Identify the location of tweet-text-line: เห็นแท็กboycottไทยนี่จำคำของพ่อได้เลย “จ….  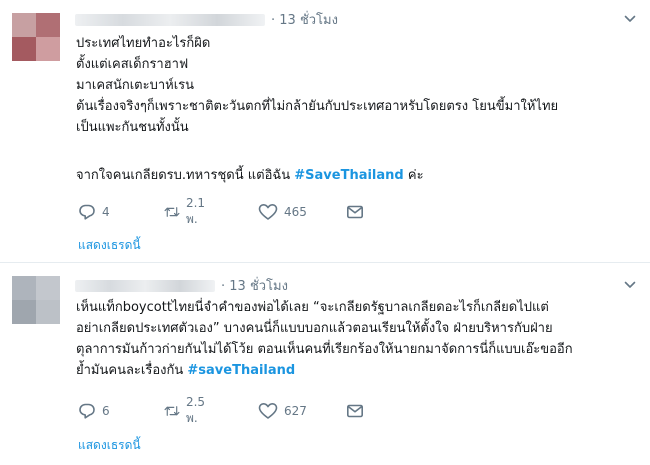
(312, 307).